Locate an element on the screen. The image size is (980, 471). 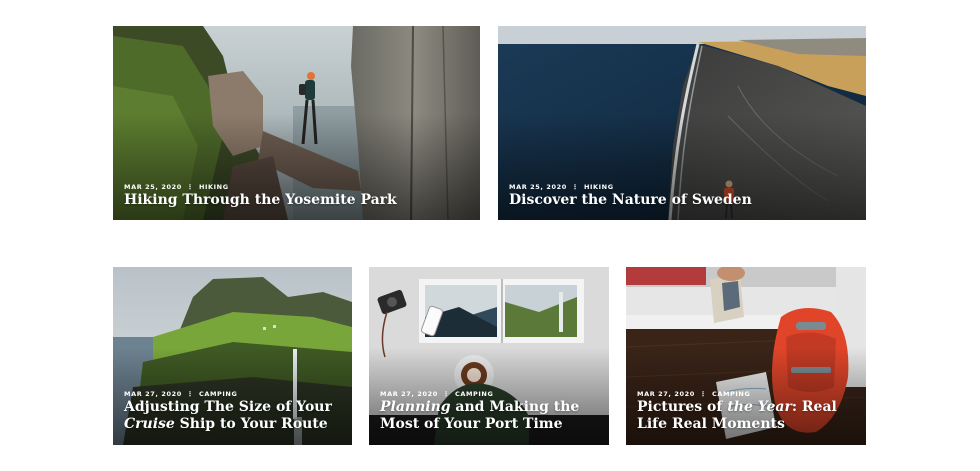
title-text: Adjusting The Size of Your is located at coordinates (228, 407).